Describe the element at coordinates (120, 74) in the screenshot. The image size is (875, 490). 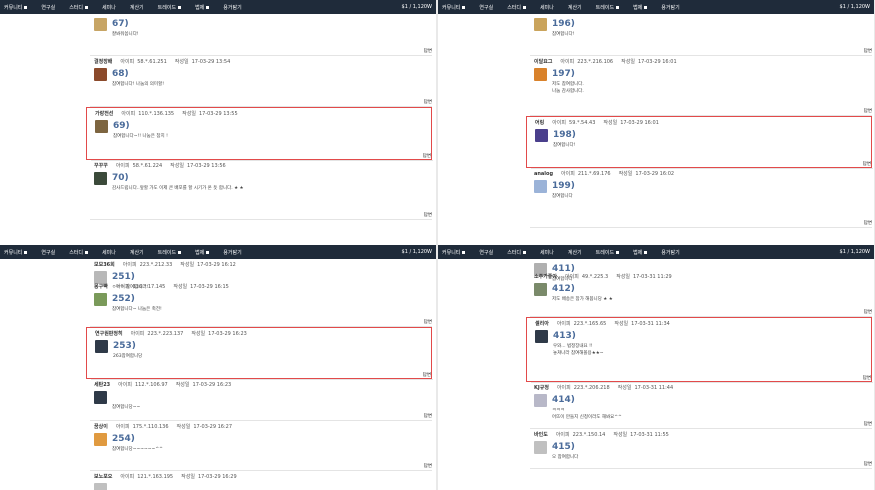
I see `comment-number: 68)` at that location.